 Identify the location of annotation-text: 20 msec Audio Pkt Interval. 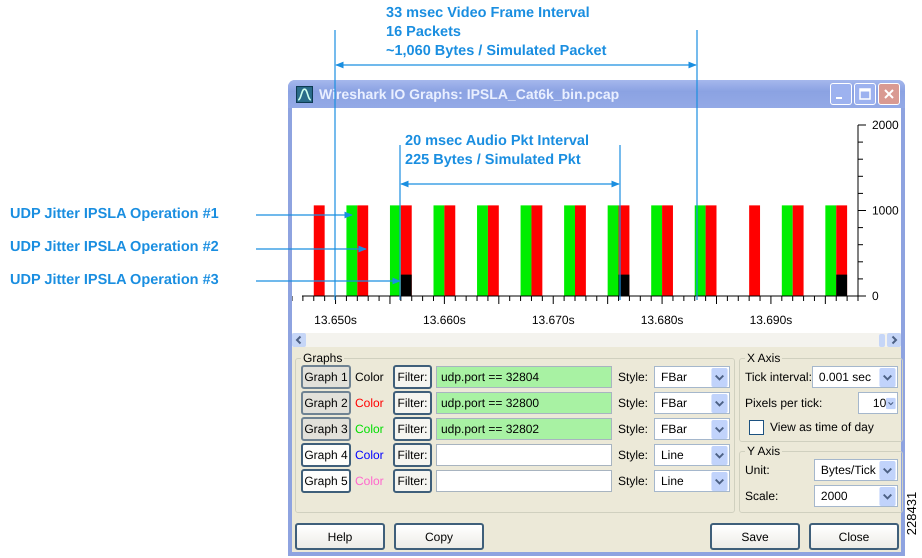
(497, 141).